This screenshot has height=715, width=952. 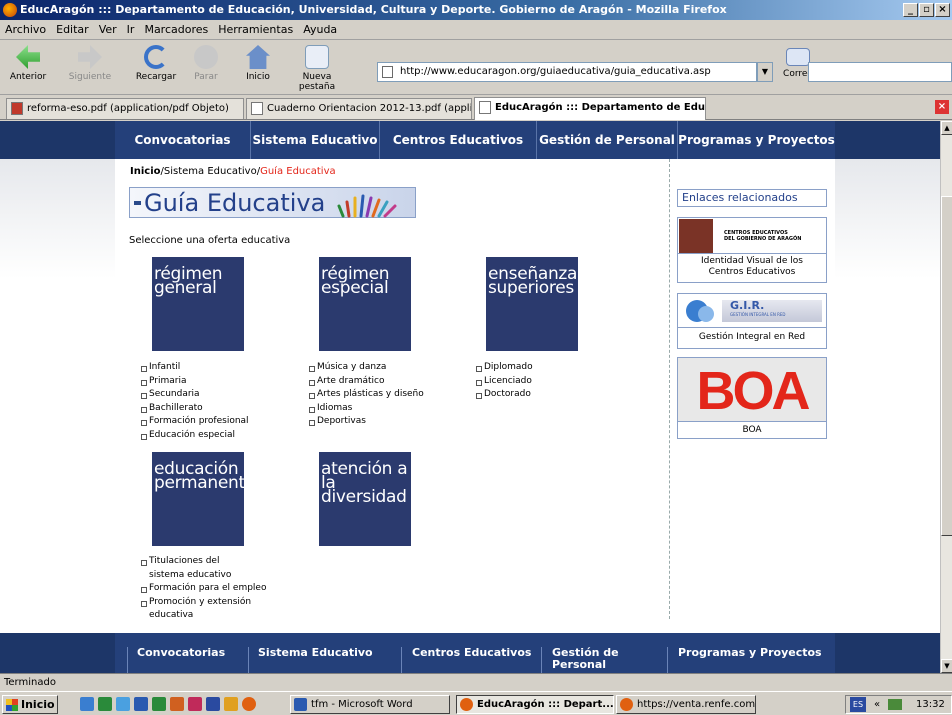 What do you see at coordinates (123, 704) in the screenshot?
I see `quicklaunch-ie-icon` at bounding box center [123, 704].